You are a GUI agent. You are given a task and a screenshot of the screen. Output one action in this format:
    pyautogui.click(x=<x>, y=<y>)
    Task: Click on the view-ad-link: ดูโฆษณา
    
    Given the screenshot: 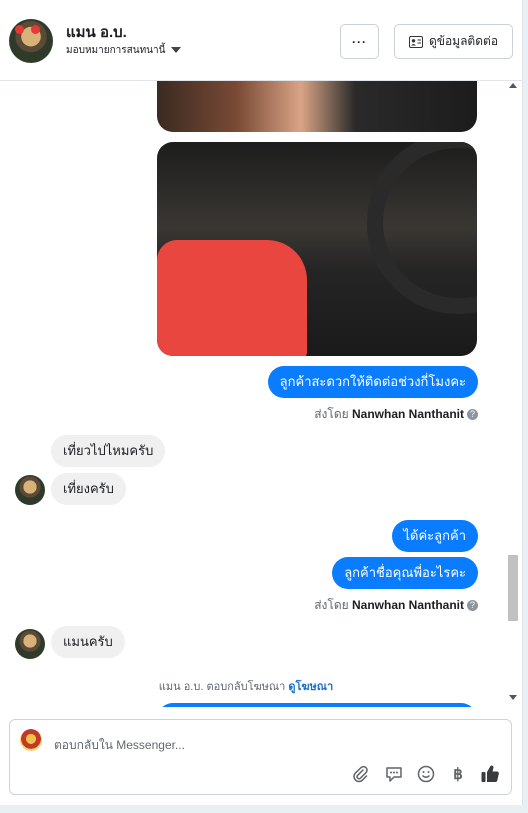 What is the action you would take?
    pyautogui.click(x=310, y=687)
    